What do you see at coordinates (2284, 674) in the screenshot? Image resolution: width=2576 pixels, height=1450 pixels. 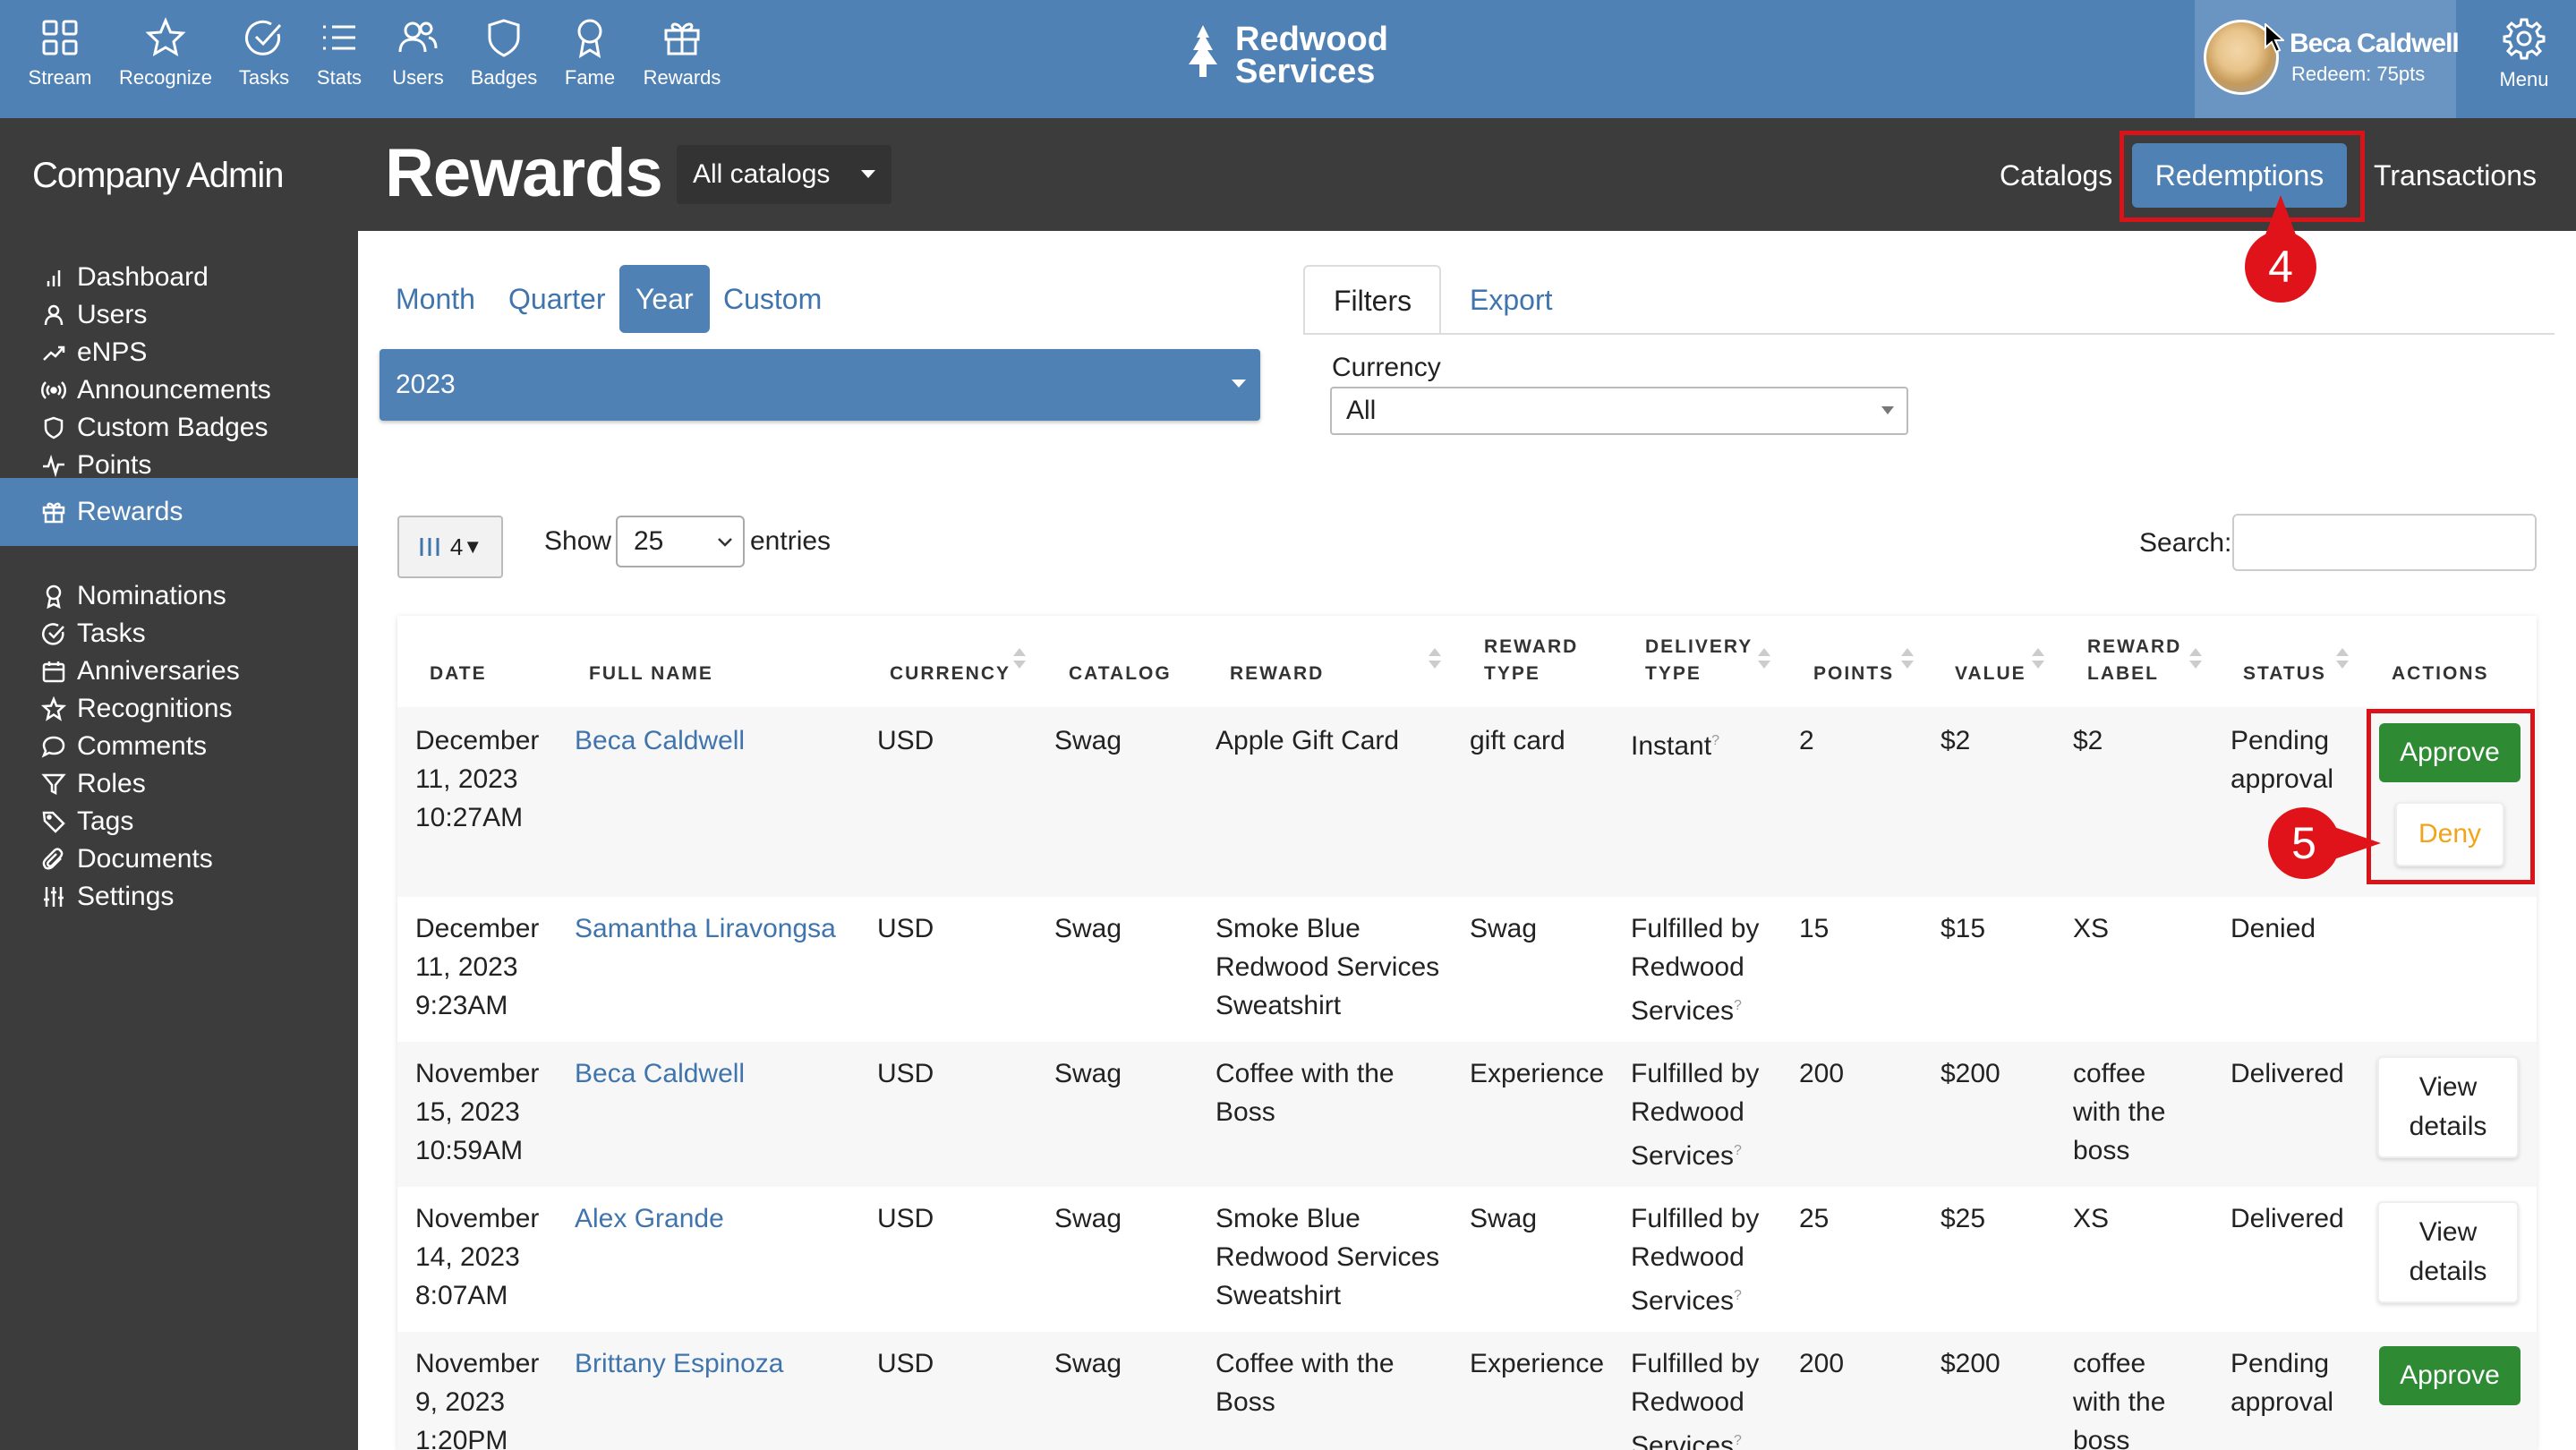 I see `col-status: STATUS` at bounding box center [2284, 674].